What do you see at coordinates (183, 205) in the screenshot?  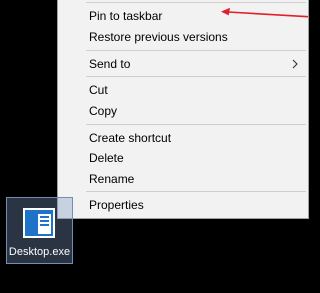 I see `menu-item-properties: Properties` at bounding box center [183, 205].